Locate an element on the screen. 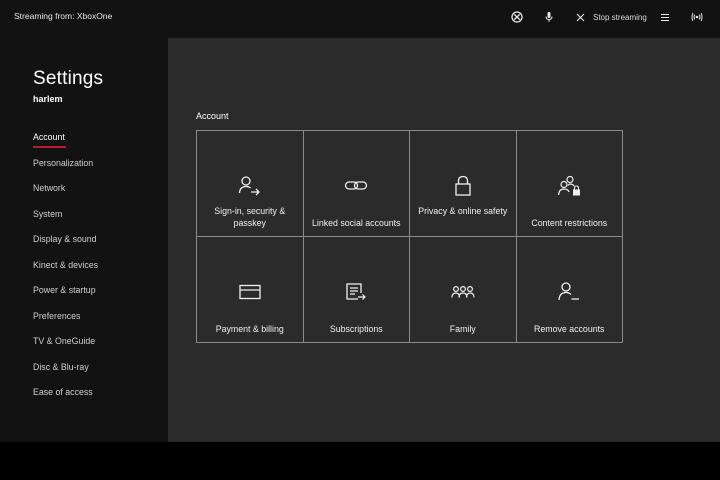 The height and width of the screenshot is (480, 720). sidebar-item-ease-of-access: Ease of access is located at coordinates (65, 400).